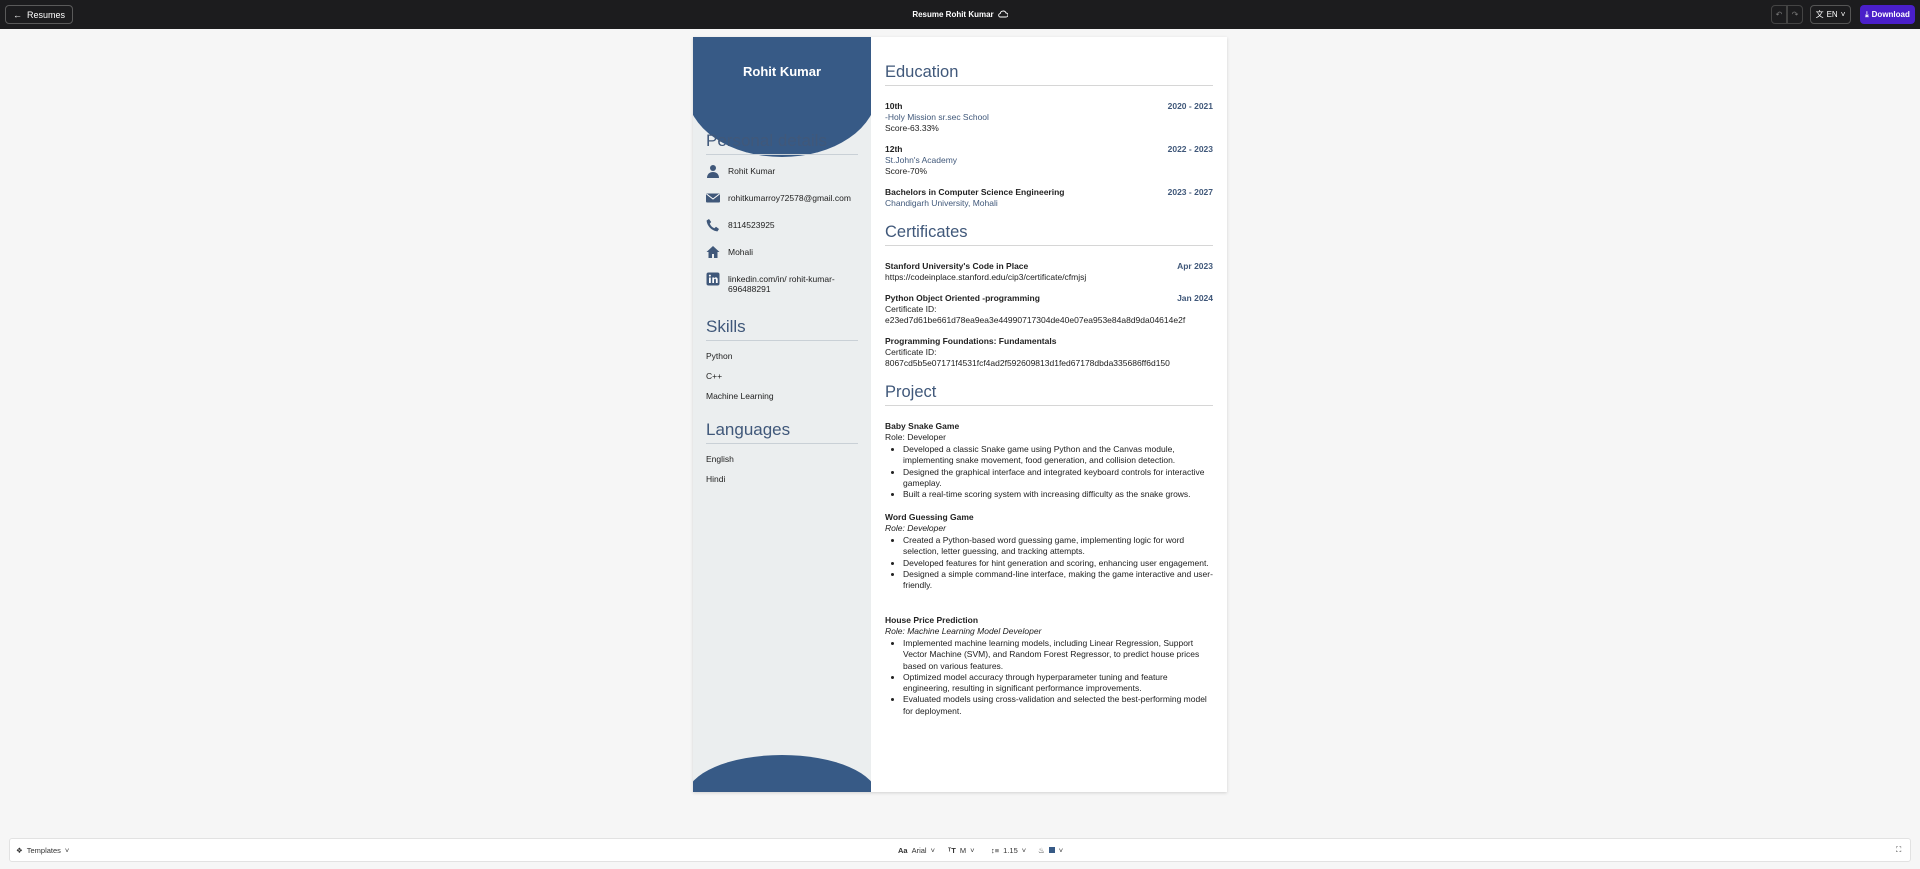 The width and height of the screenshot is (1920, 869). What do you see at coordinates (1779, 14) in the screenshot?
I see `undo-icon: ↶` at bounding box center [1779, 14].